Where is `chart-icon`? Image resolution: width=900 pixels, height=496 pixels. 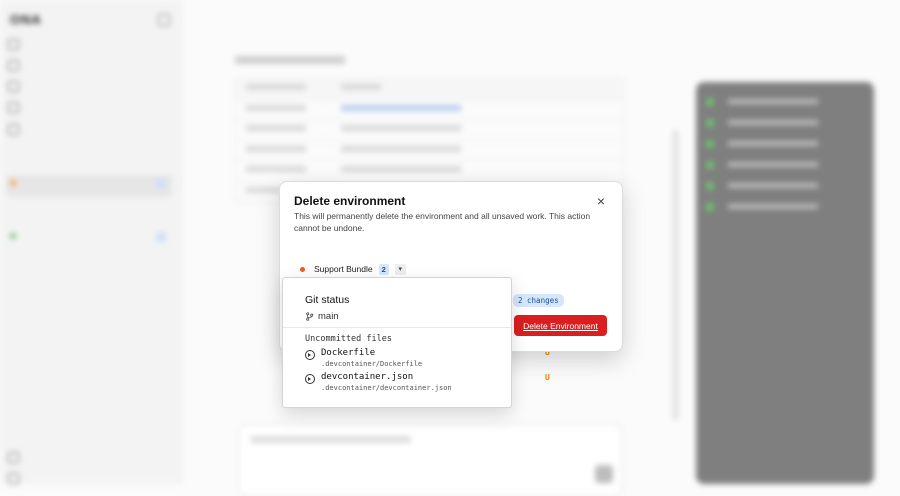 chart-icon is located at coordinates (13, 129).